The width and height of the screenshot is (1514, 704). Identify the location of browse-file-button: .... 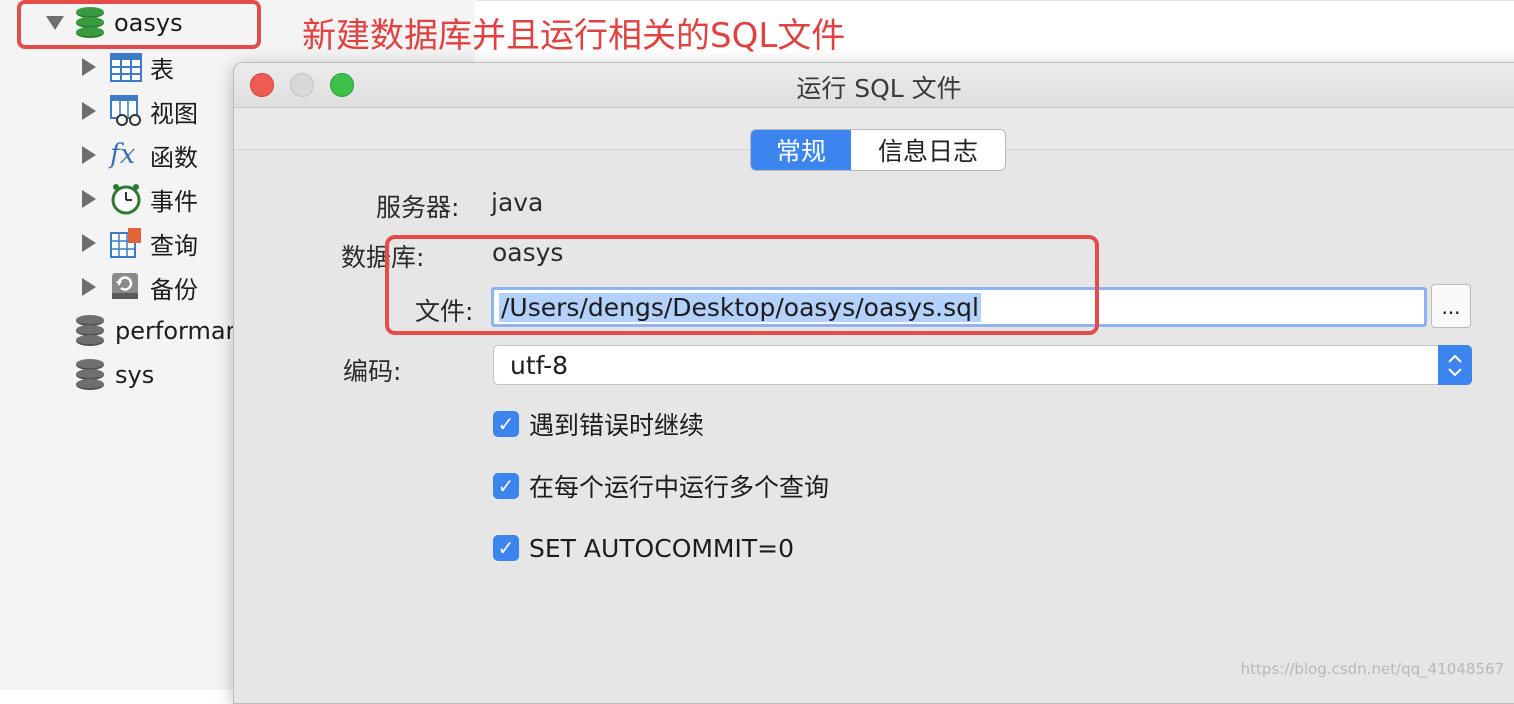
(1451, 306).